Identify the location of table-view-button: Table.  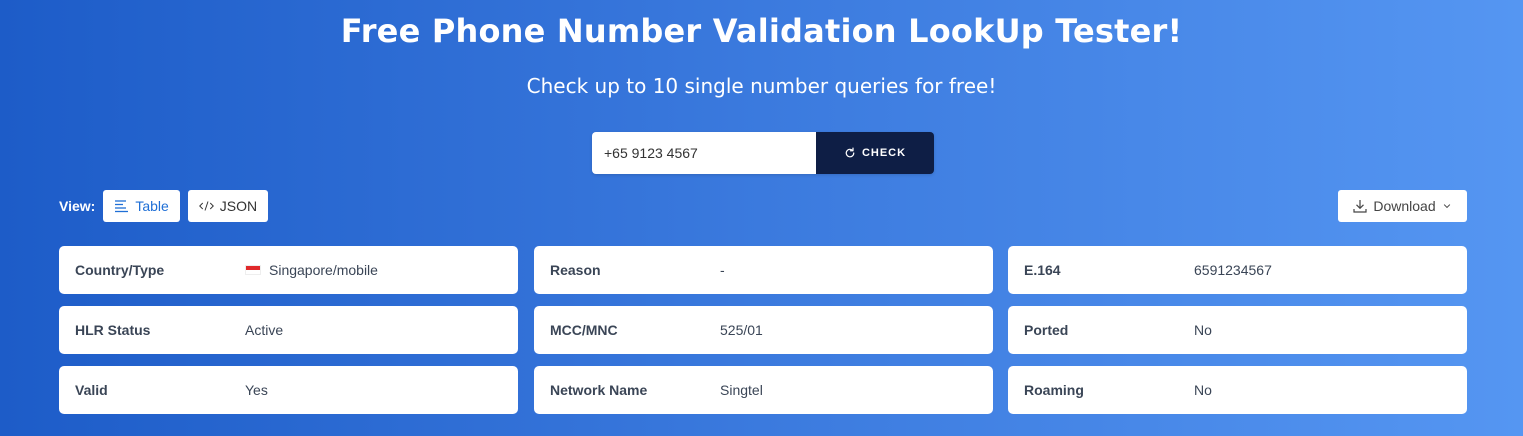
(141, 206).